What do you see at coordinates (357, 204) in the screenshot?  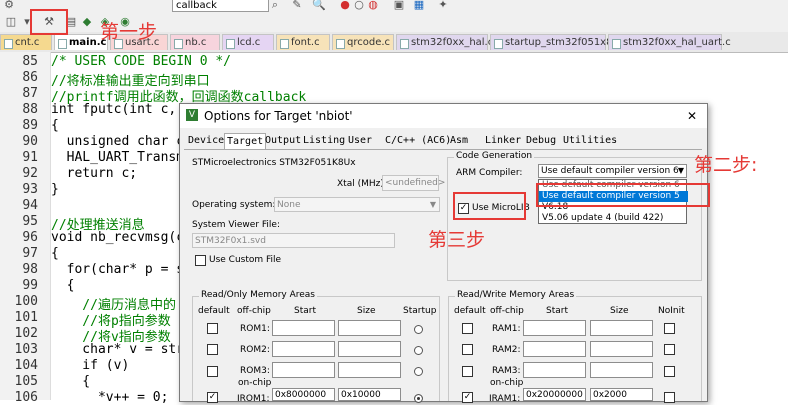 I see `os-select: None ▼` at bounding box center [357, 204].